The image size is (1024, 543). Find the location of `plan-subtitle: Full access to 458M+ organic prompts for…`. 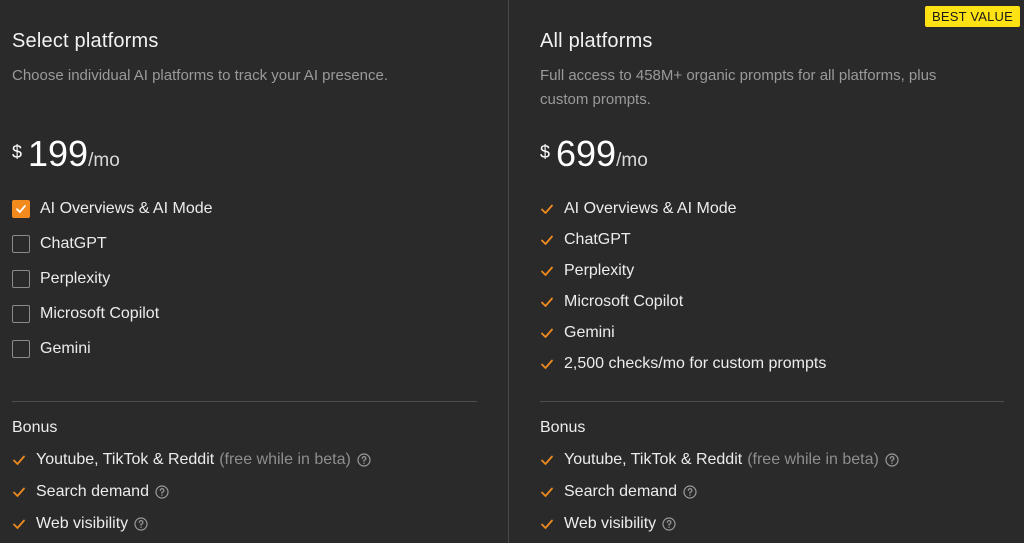

plan-subtitle: Full access to 458M+ organic prompts for… is located at coordinates (738, 88).